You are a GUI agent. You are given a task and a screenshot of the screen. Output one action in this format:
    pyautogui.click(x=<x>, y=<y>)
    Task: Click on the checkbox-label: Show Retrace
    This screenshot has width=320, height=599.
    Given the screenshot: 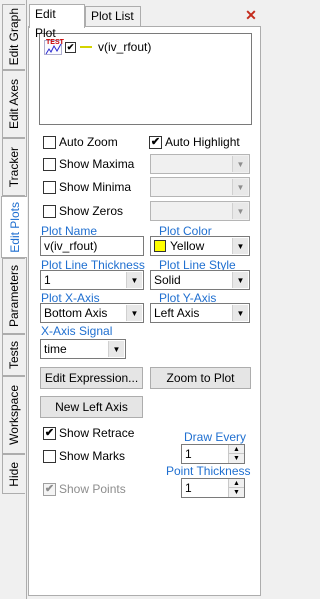 What is the action you would take?
    pyautogui.click(x=97, y=433)
    